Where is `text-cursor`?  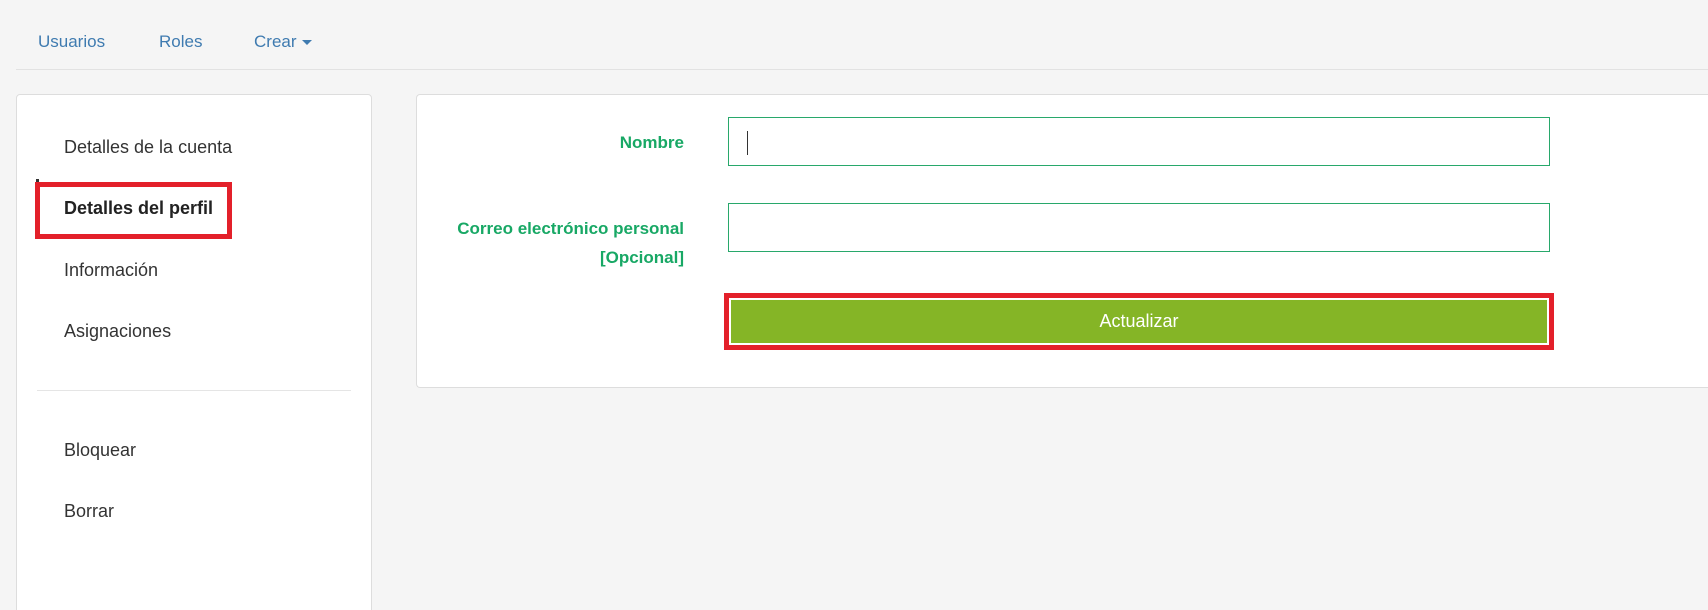
text-cursor is located at coordinates (747, 143).